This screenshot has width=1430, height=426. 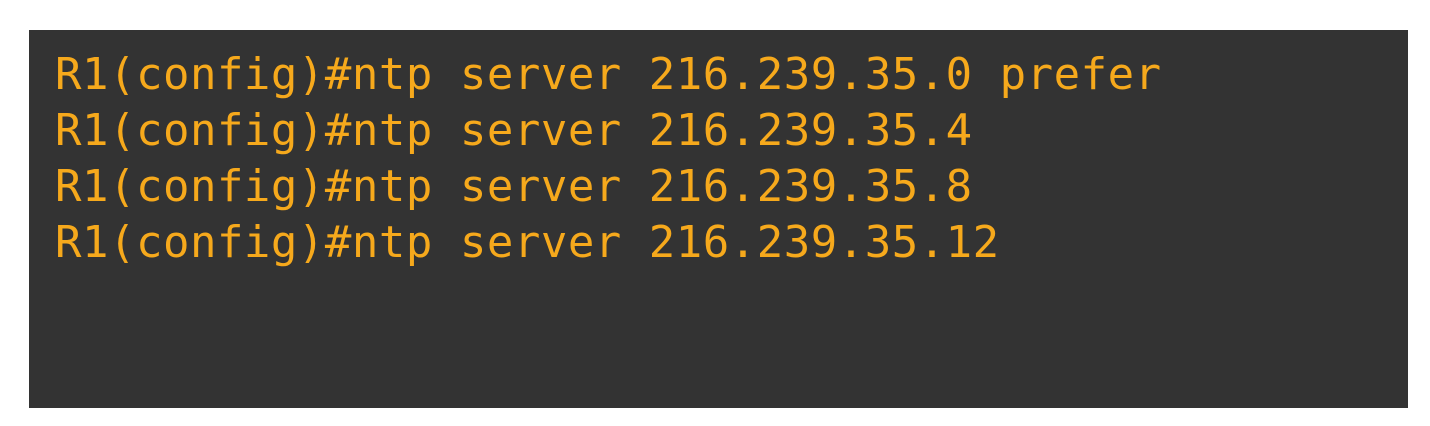 What do you see at coordinates (514, 130) in the screenshot?
I see `command-line: R1(config)#ntp server 216.239.35.4` at bounding box center [514, 130].